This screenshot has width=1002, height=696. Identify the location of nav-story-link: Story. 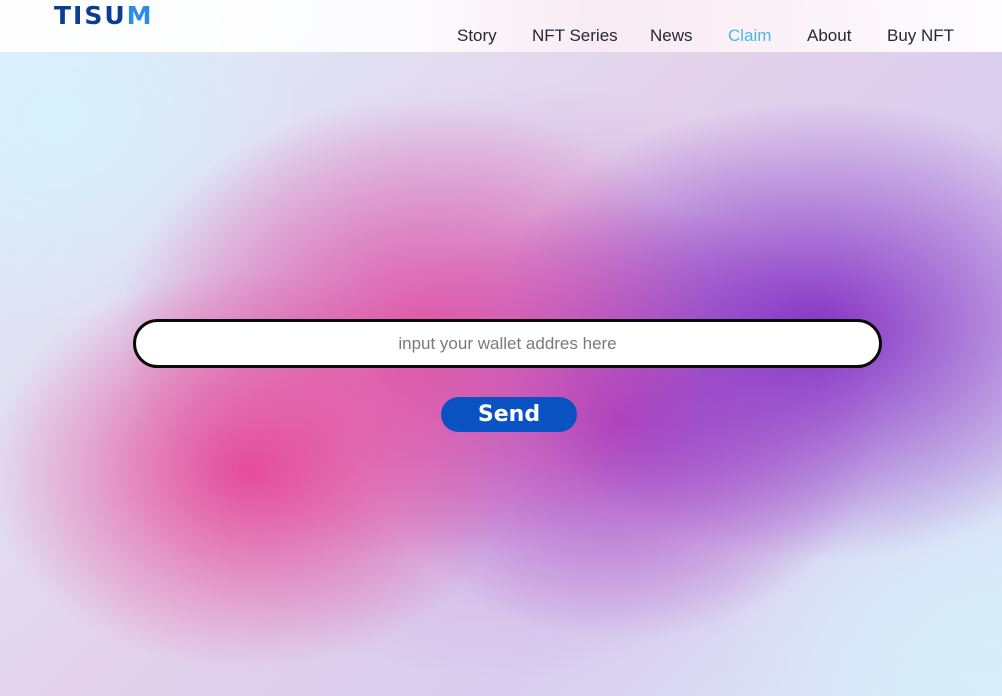
(477, 36).